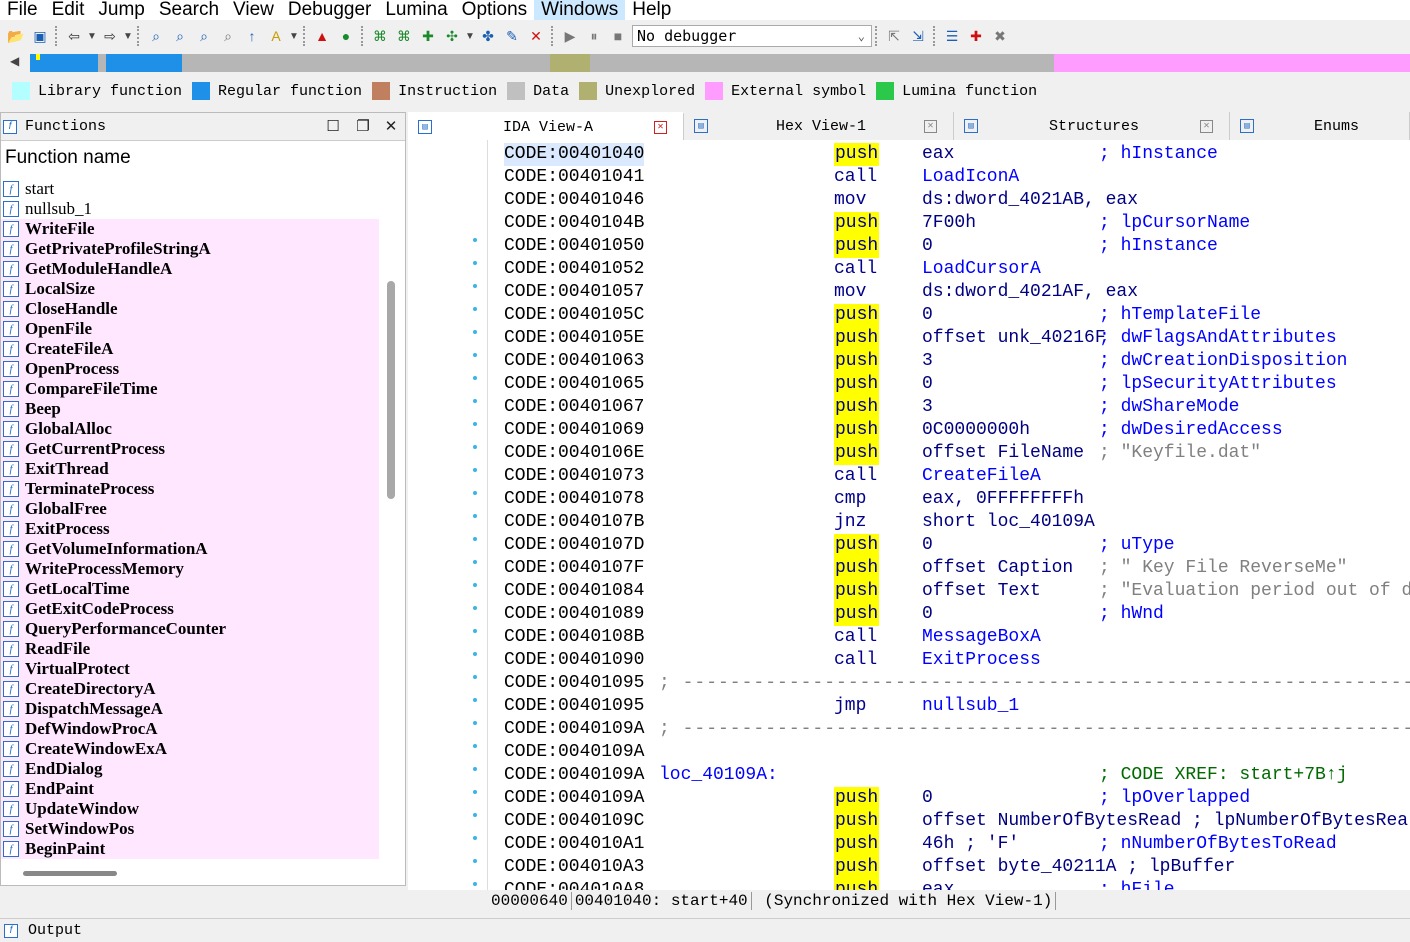 This screenshot has height=942, width=1410. Describe the element at coordinates (391, 390) in the screenshot. I see `vertical-scrollbar` at that location.